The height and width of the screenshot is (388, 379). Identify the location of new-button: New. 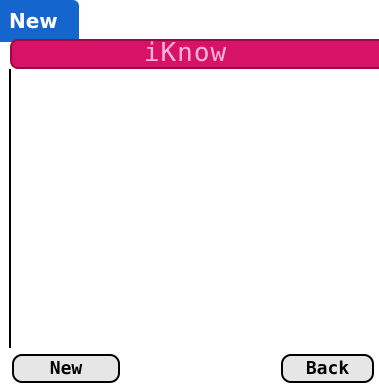
(66, 368).